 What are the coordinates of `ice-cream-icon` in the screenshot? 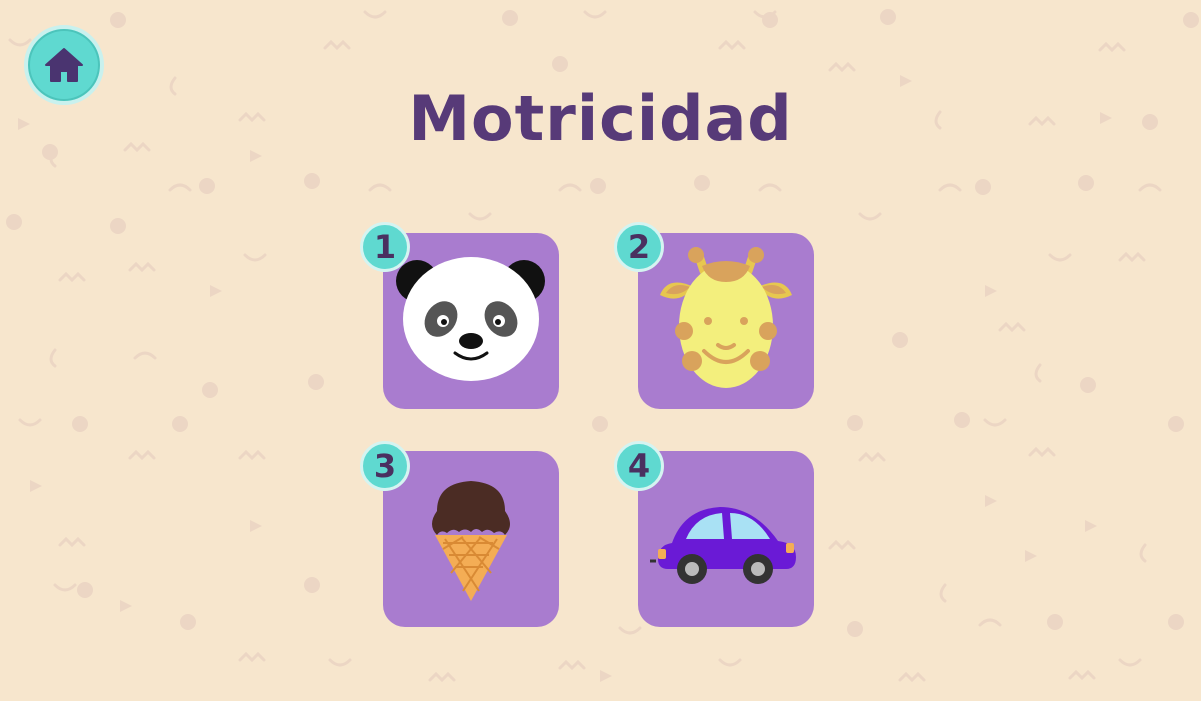 It's located at (471, 541).